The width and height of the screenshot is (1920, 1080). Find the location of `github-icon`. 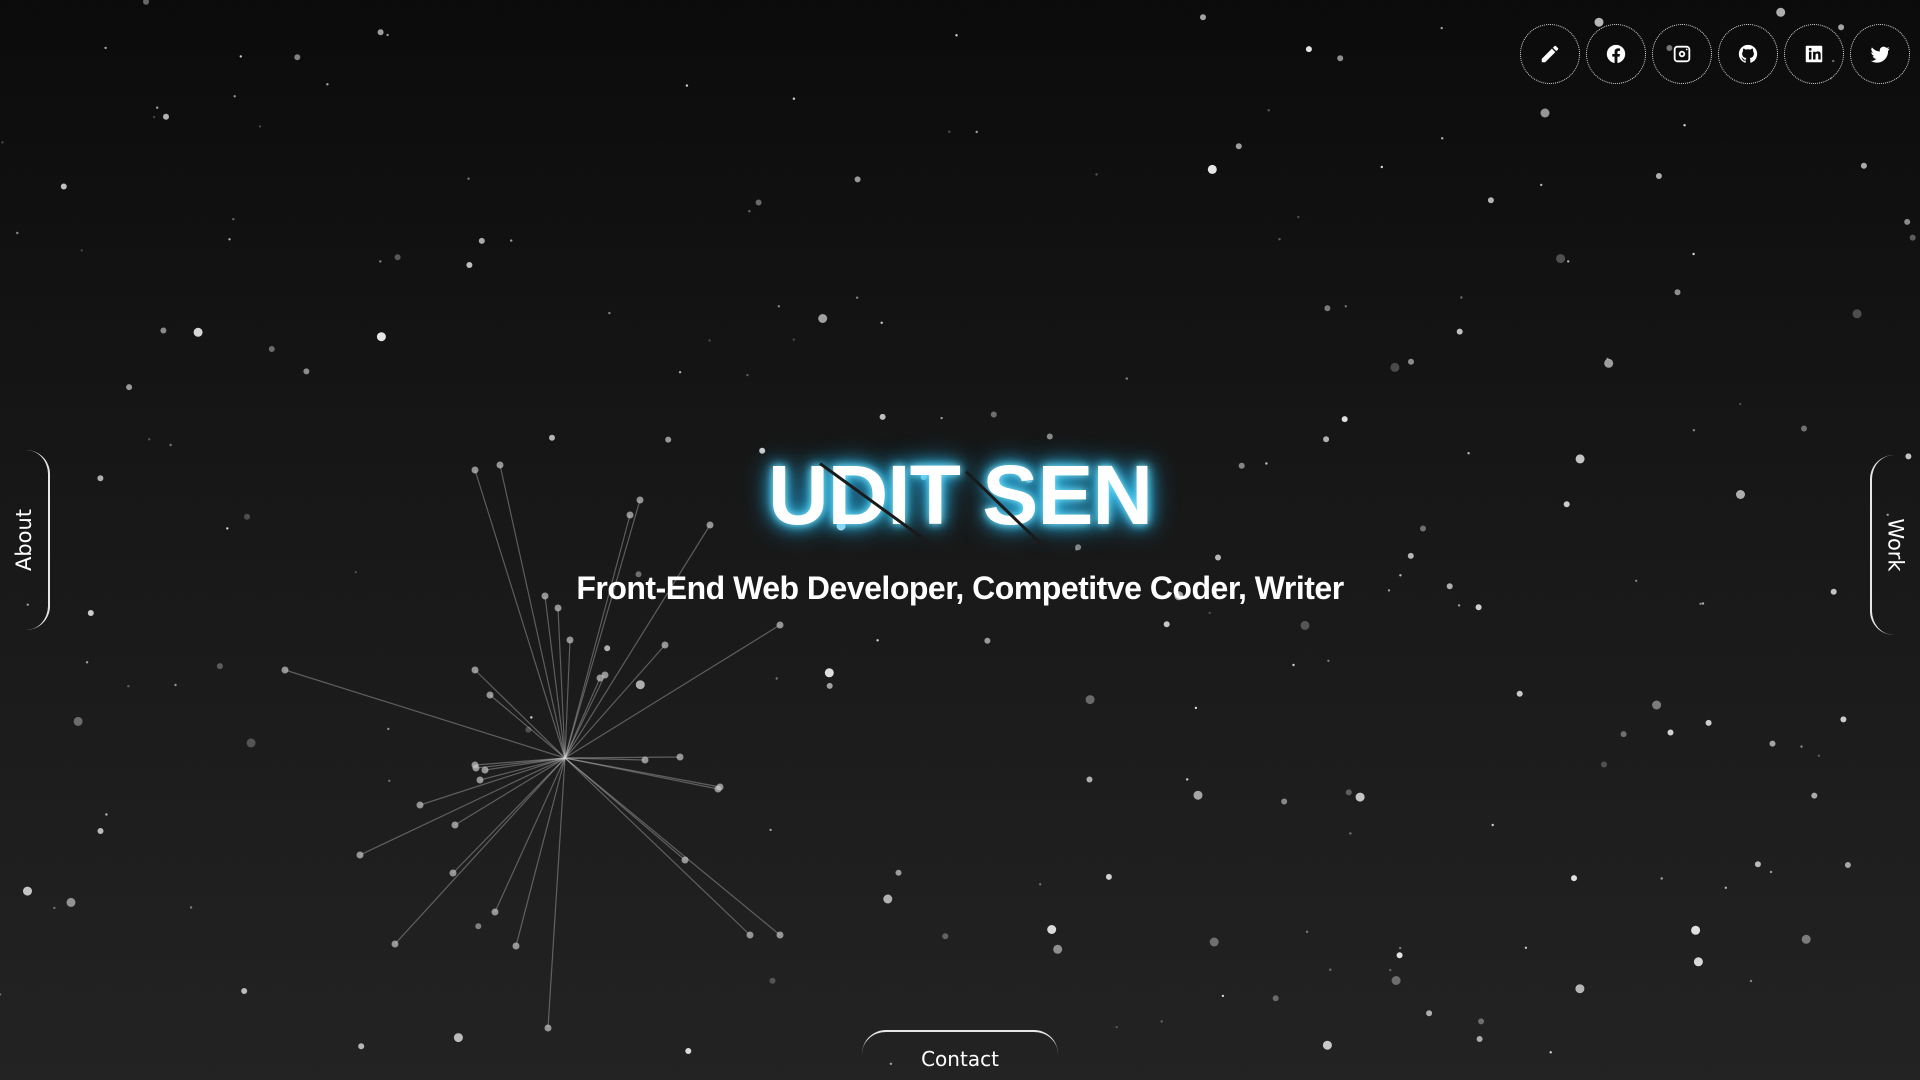

github-icon is located at coordinates (1748, 53).